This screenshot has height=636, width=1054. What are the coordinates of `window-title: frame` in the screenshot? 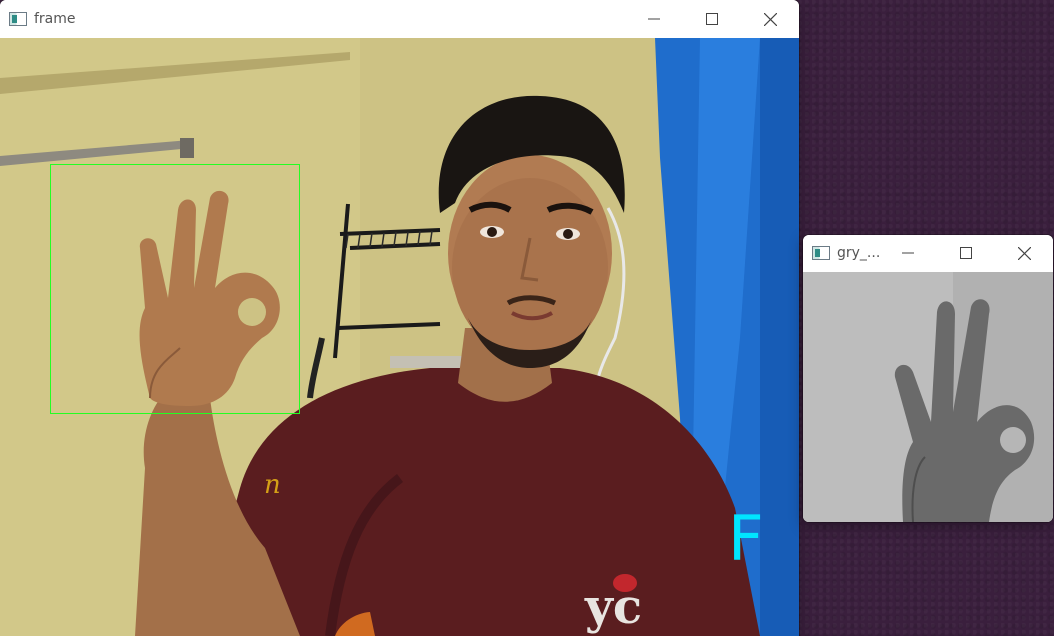 It's located at (55, 19).